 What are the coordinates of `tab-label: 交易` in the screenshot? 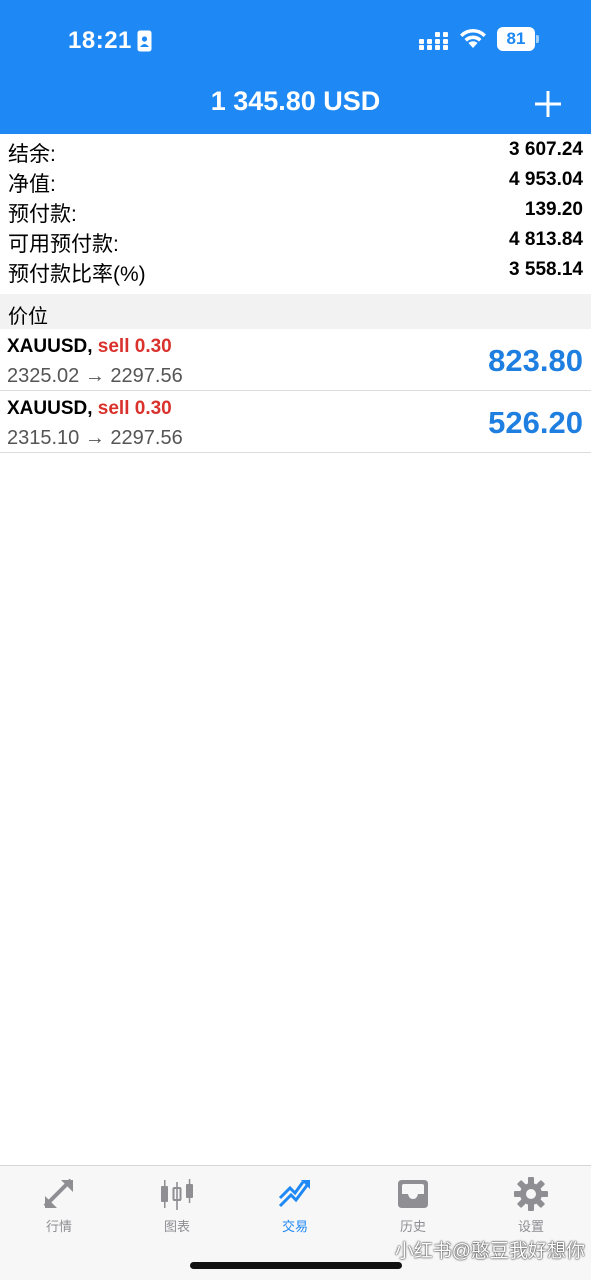 It's located at (294, 1226).